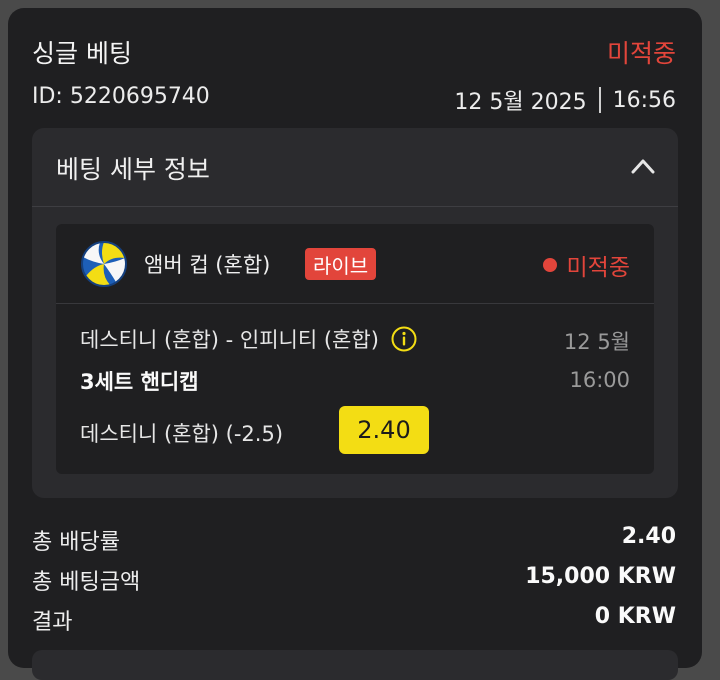 The width and height of the screenshot is (720, 680). I want to click on total-odds-label: 총 배당률, so click(76, 542).